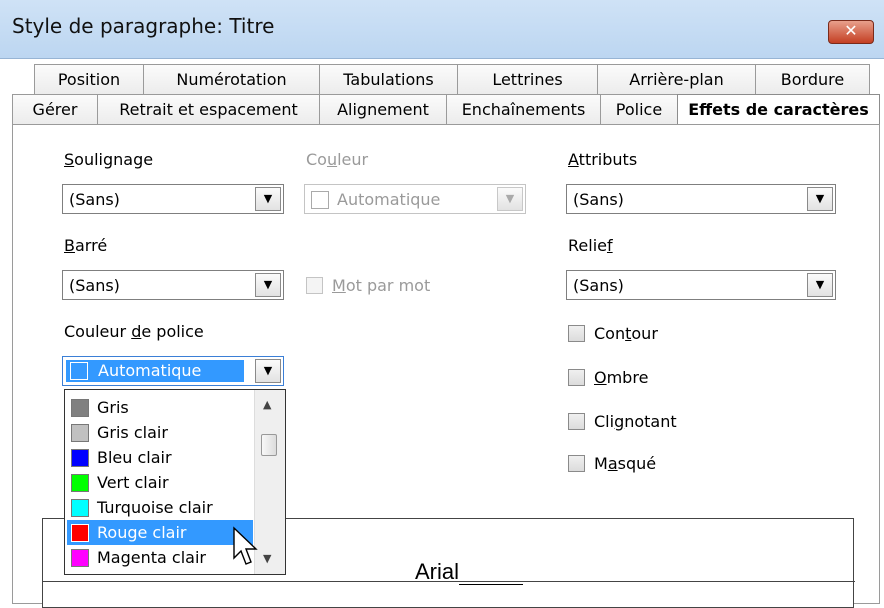 Image resolution: width=884 pixels, height=608 pixels. What do you see at coordinates (639, 109) in the screenshot?
I see `tab-police: Police` at bounding box center [639, 109].